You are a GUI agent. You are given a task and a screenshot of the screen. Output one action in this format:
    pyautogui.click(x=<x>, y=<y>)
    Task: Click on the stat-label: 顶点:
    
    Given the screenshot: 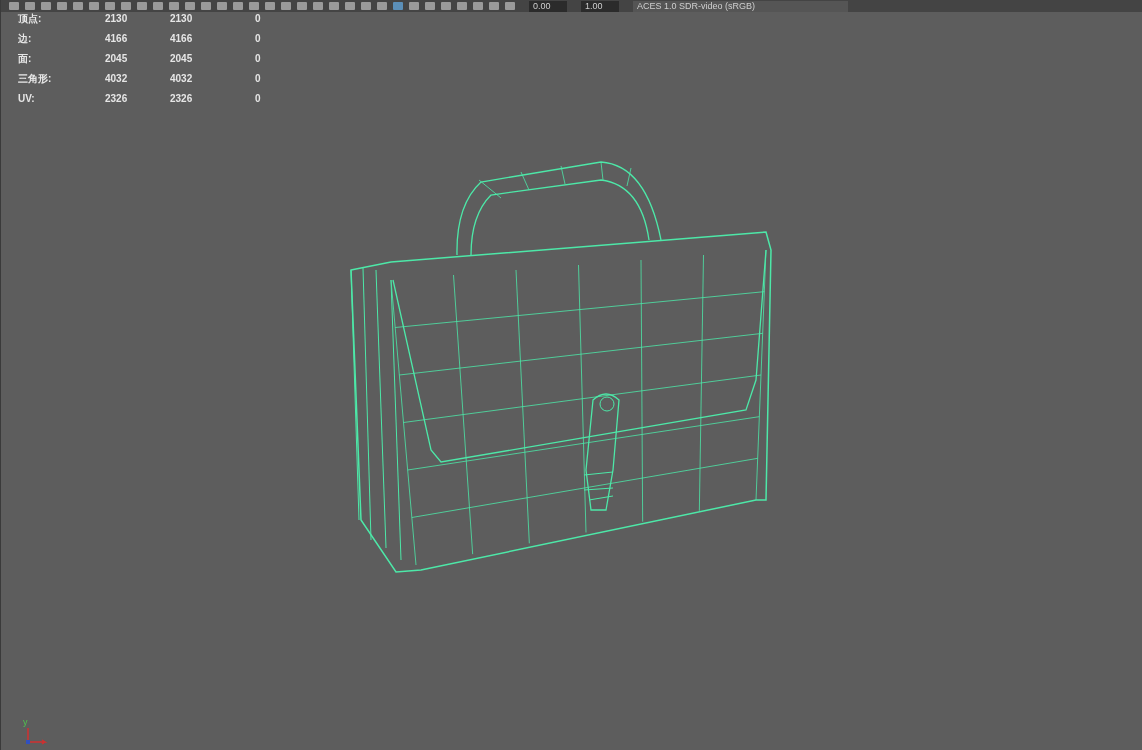 What is the action you would take?
    pyautogui.click(x=30, y=19)
    